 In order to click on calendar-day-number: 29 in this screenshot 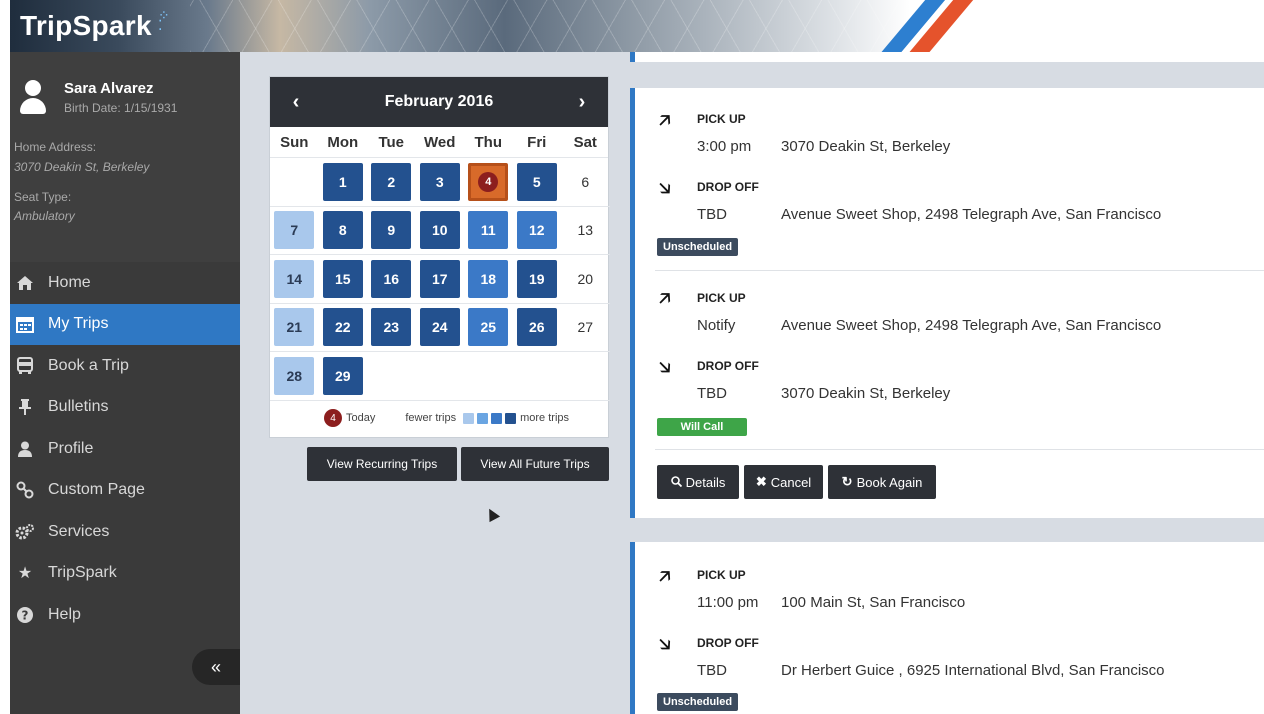, I will do `click(342, 375)`.